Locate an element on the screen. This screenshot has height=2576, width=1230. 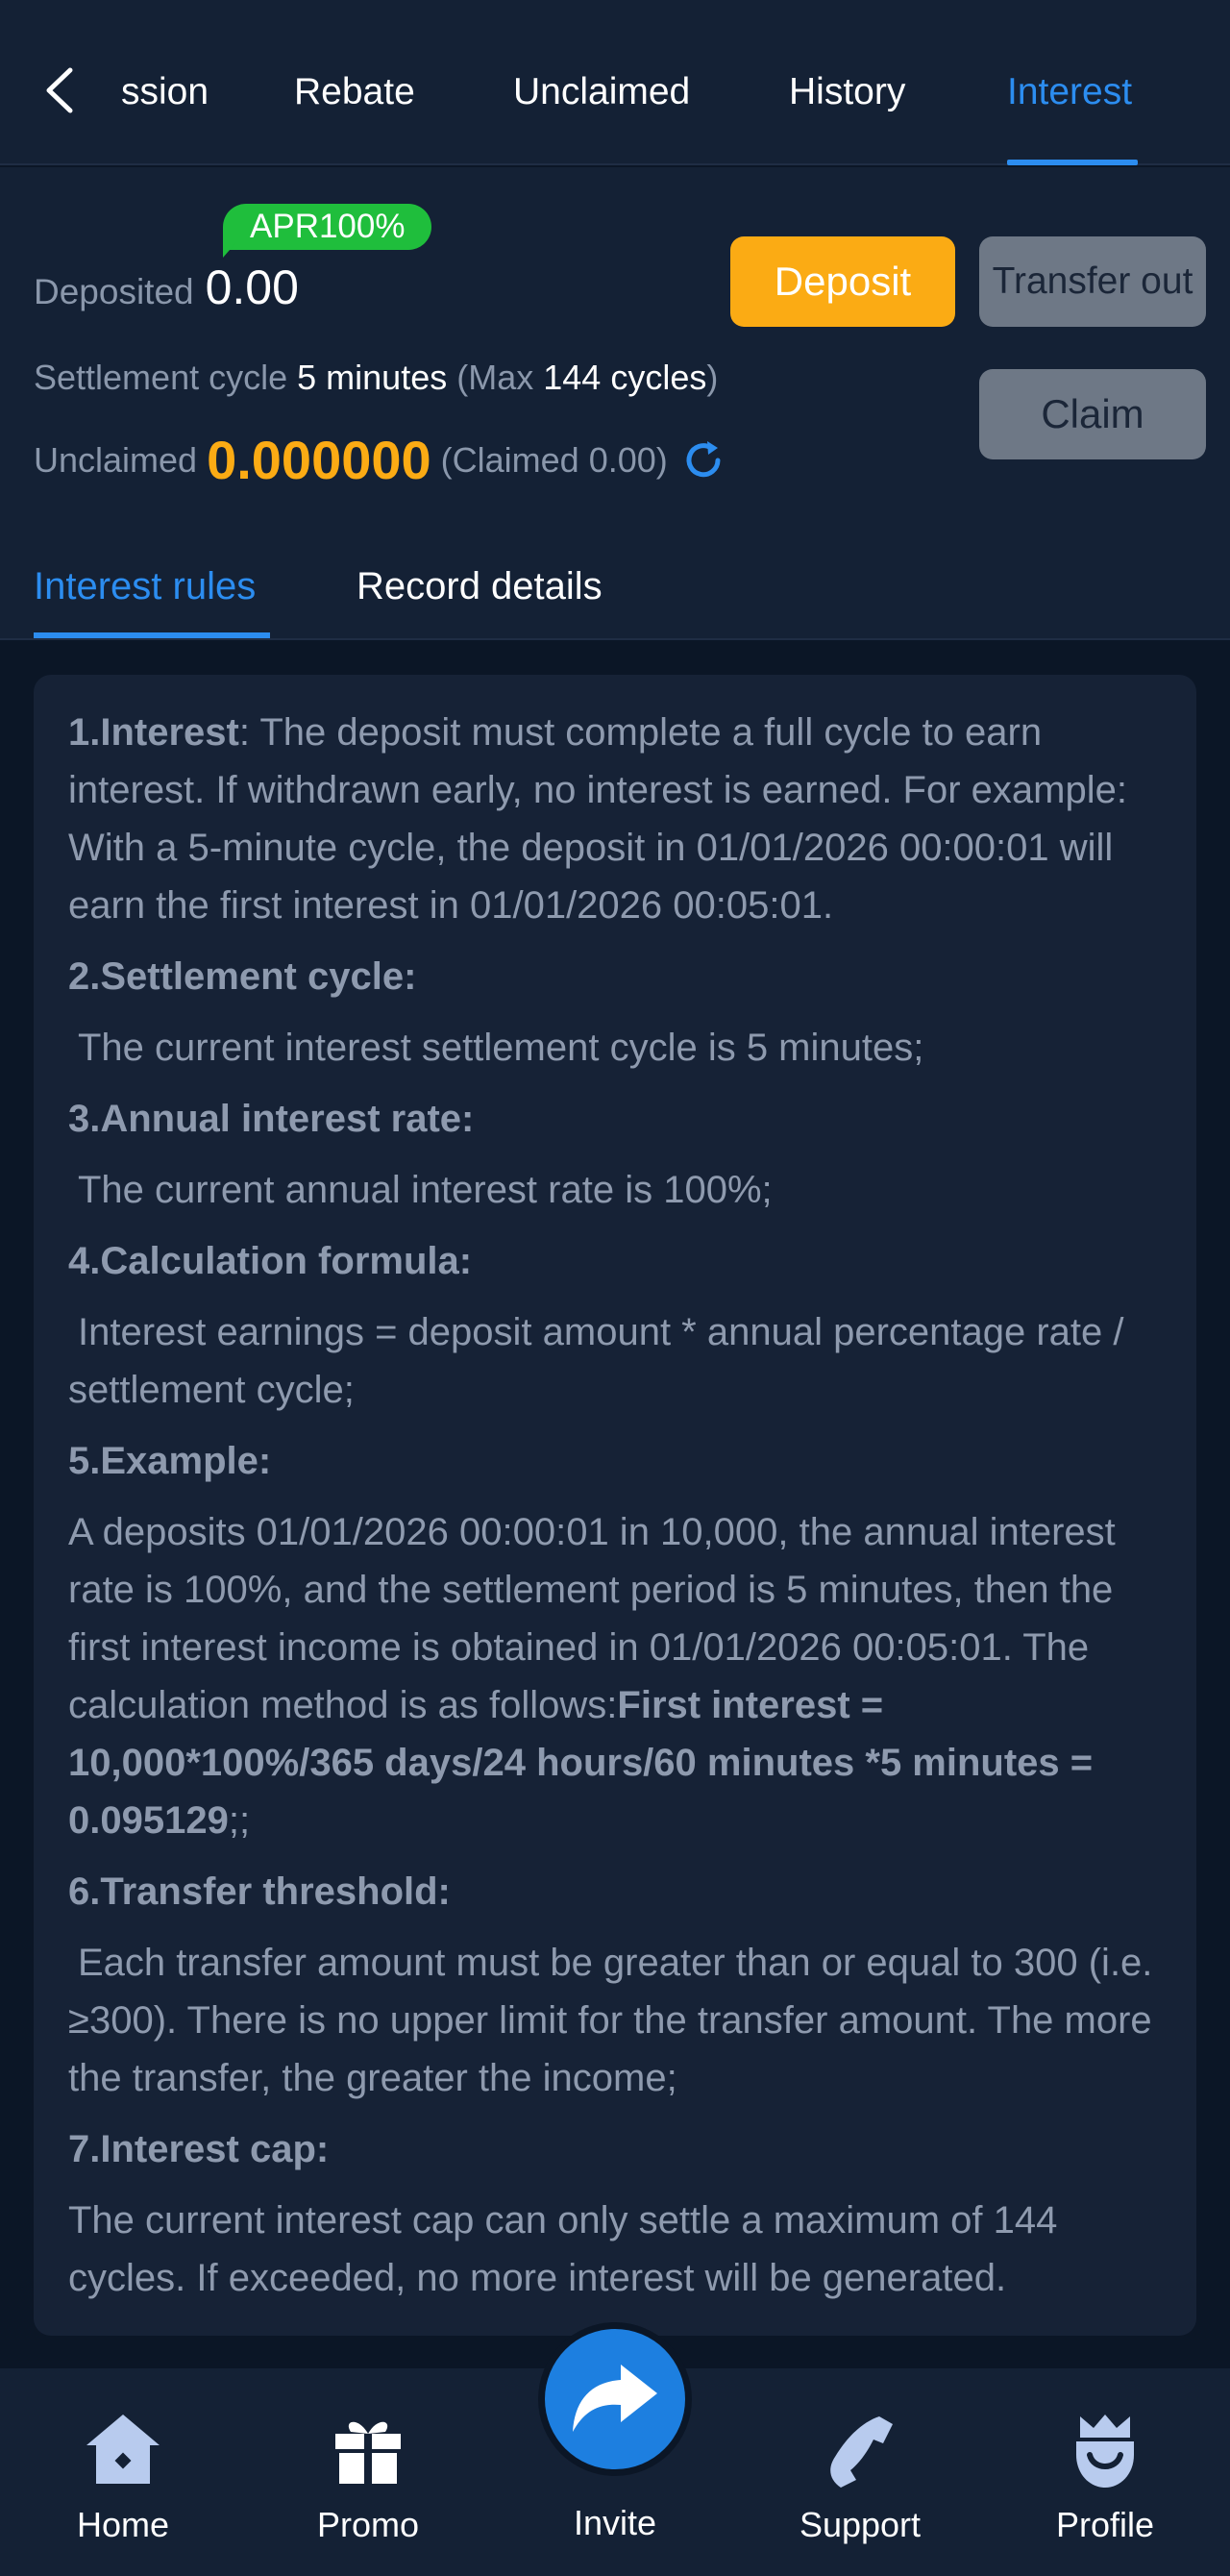
top-navigation: ssion Rebate Unclaimed History Interest is located at coordinates (615, 83).